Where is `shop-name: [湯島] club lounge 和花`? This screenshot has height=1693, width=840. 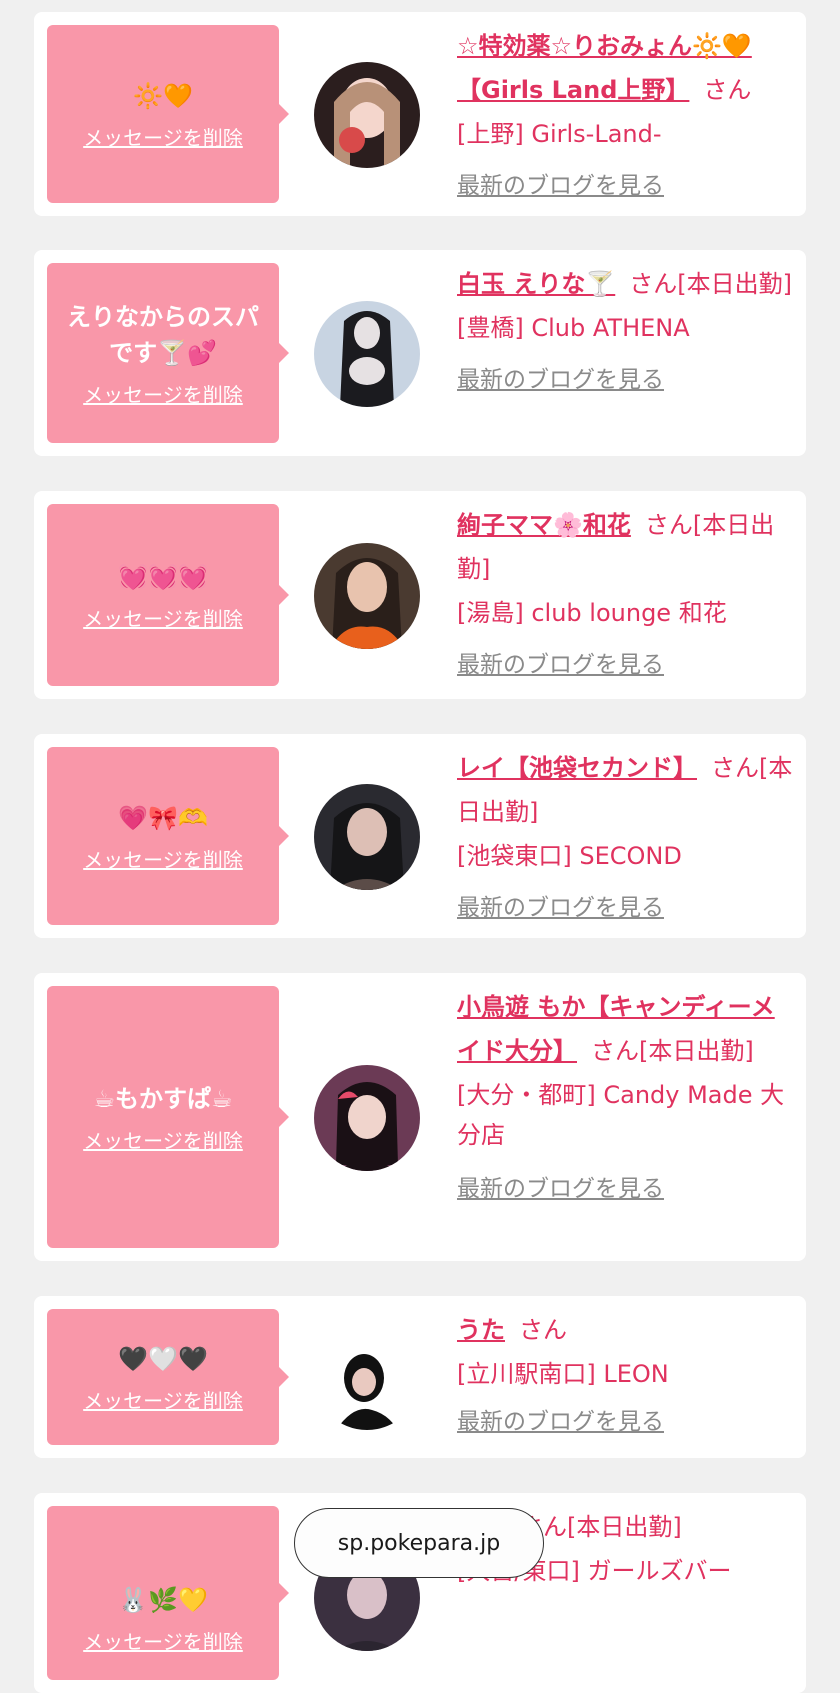 shop-name: [湯島] club lounge 和花 is located at coordinates (592, 613).